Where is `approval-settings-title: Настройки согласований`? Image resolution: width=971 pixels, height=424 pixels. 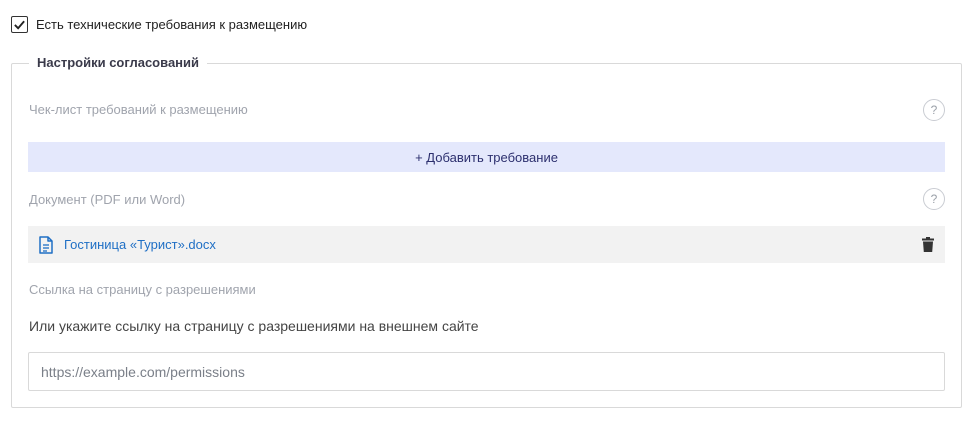 approval-settings-title: Настройки согласований is located at coordinates (118, 62).